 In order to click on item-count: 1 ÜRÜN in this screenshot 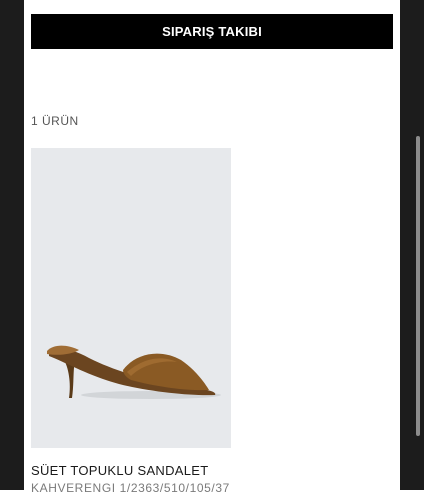, I will do `click(55, 121)`.